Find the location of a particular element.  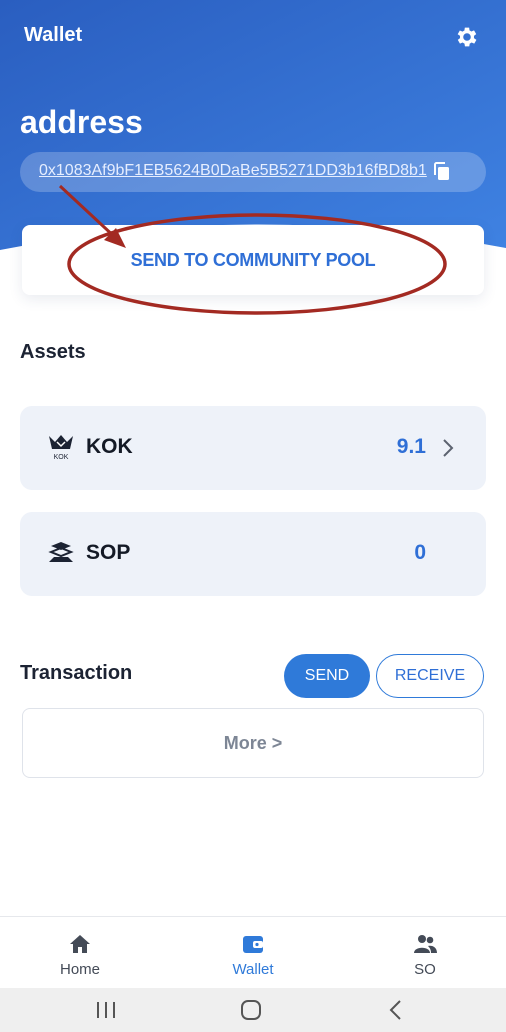

asset-balance: 0 is located at coordinates (420, 552).